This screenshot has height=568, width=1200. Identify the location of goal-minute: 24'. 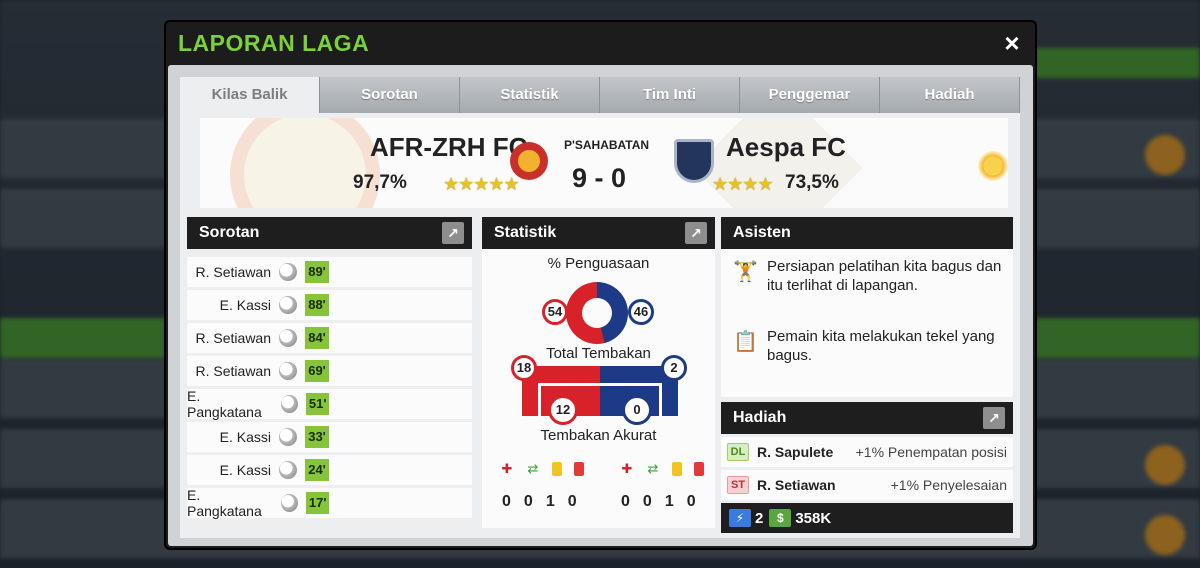
(317, 470).